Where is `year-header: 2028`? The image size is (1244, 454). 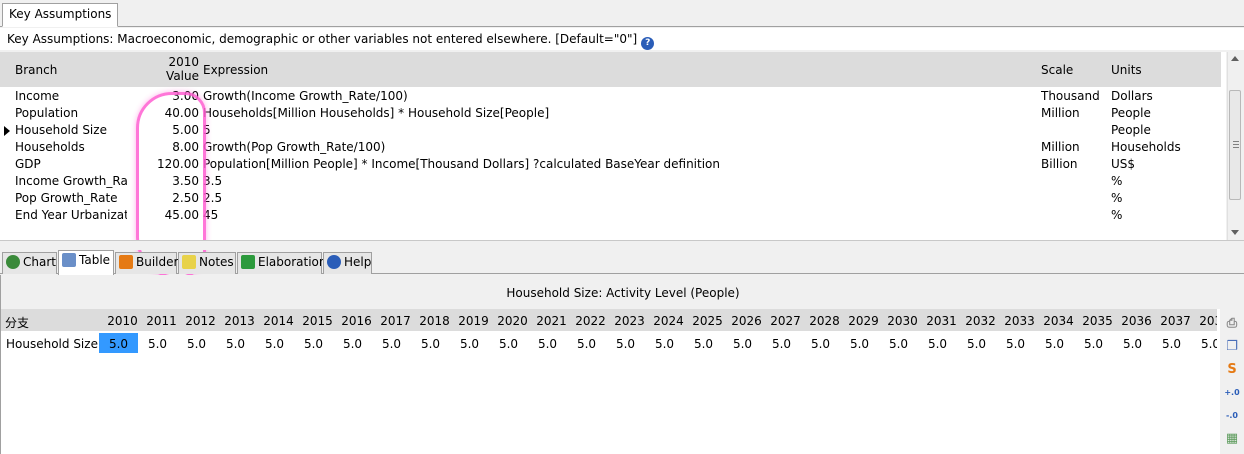
year-header: 2028 is located at coordinates (824, 321).